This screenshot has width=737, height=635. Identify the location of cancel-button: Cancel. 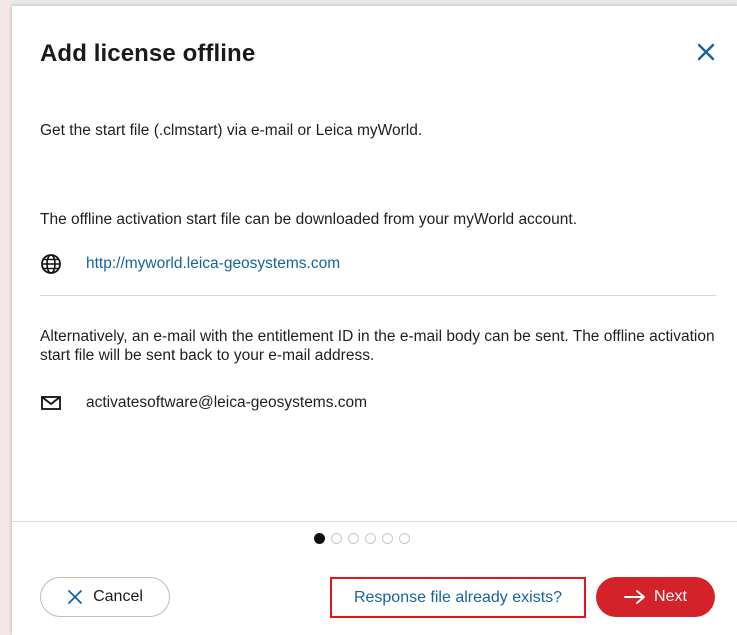
(105, 597).